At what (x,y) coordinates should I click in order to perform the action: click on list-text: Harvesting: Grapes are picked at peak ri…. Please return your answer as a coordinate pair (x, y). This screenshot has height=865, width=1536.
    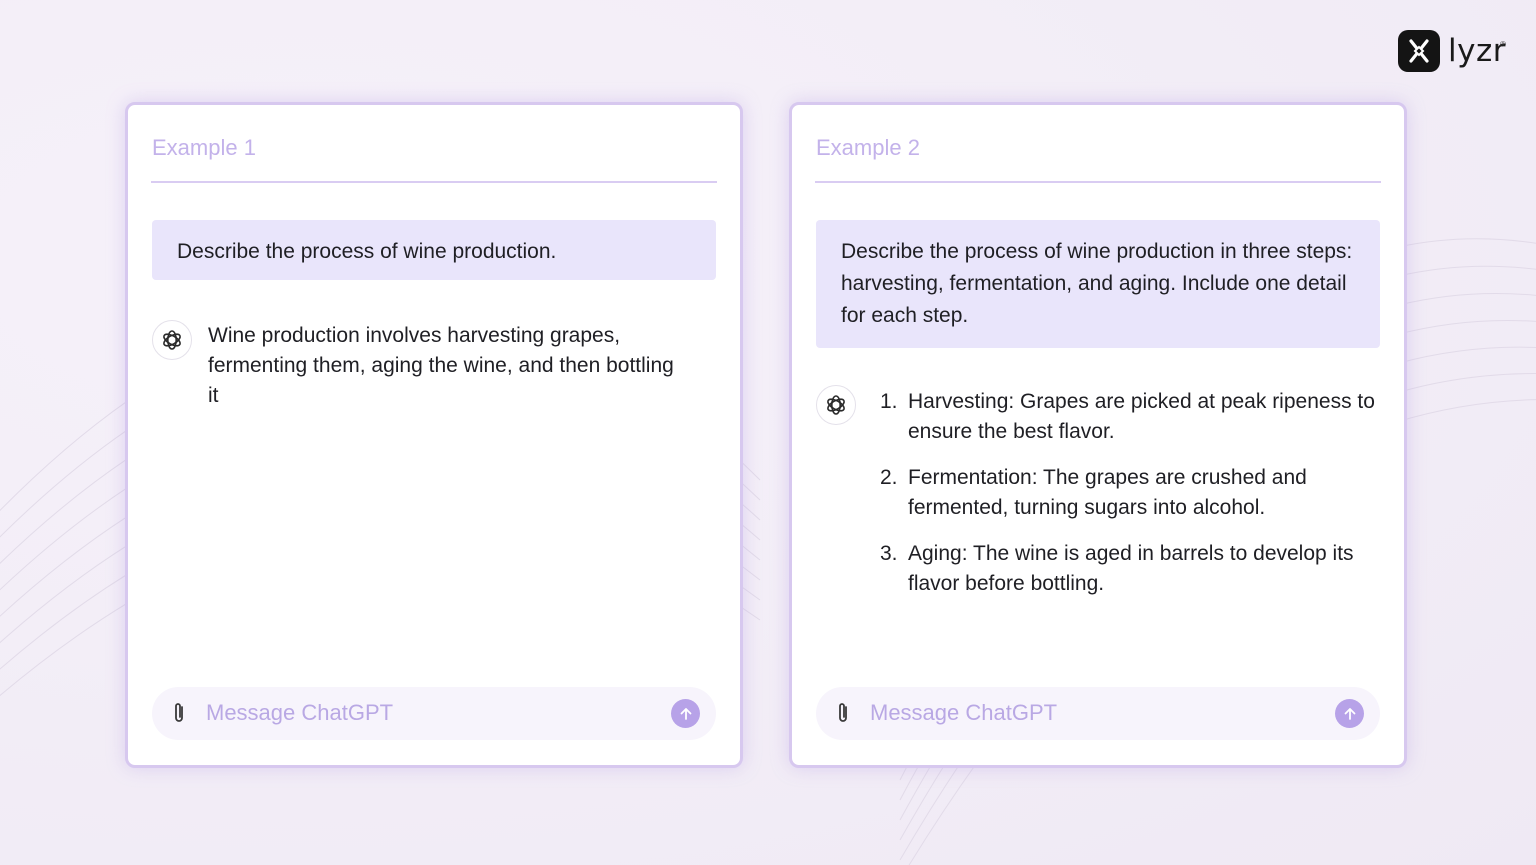
    Looking at the image, I should click on (1141, 416).